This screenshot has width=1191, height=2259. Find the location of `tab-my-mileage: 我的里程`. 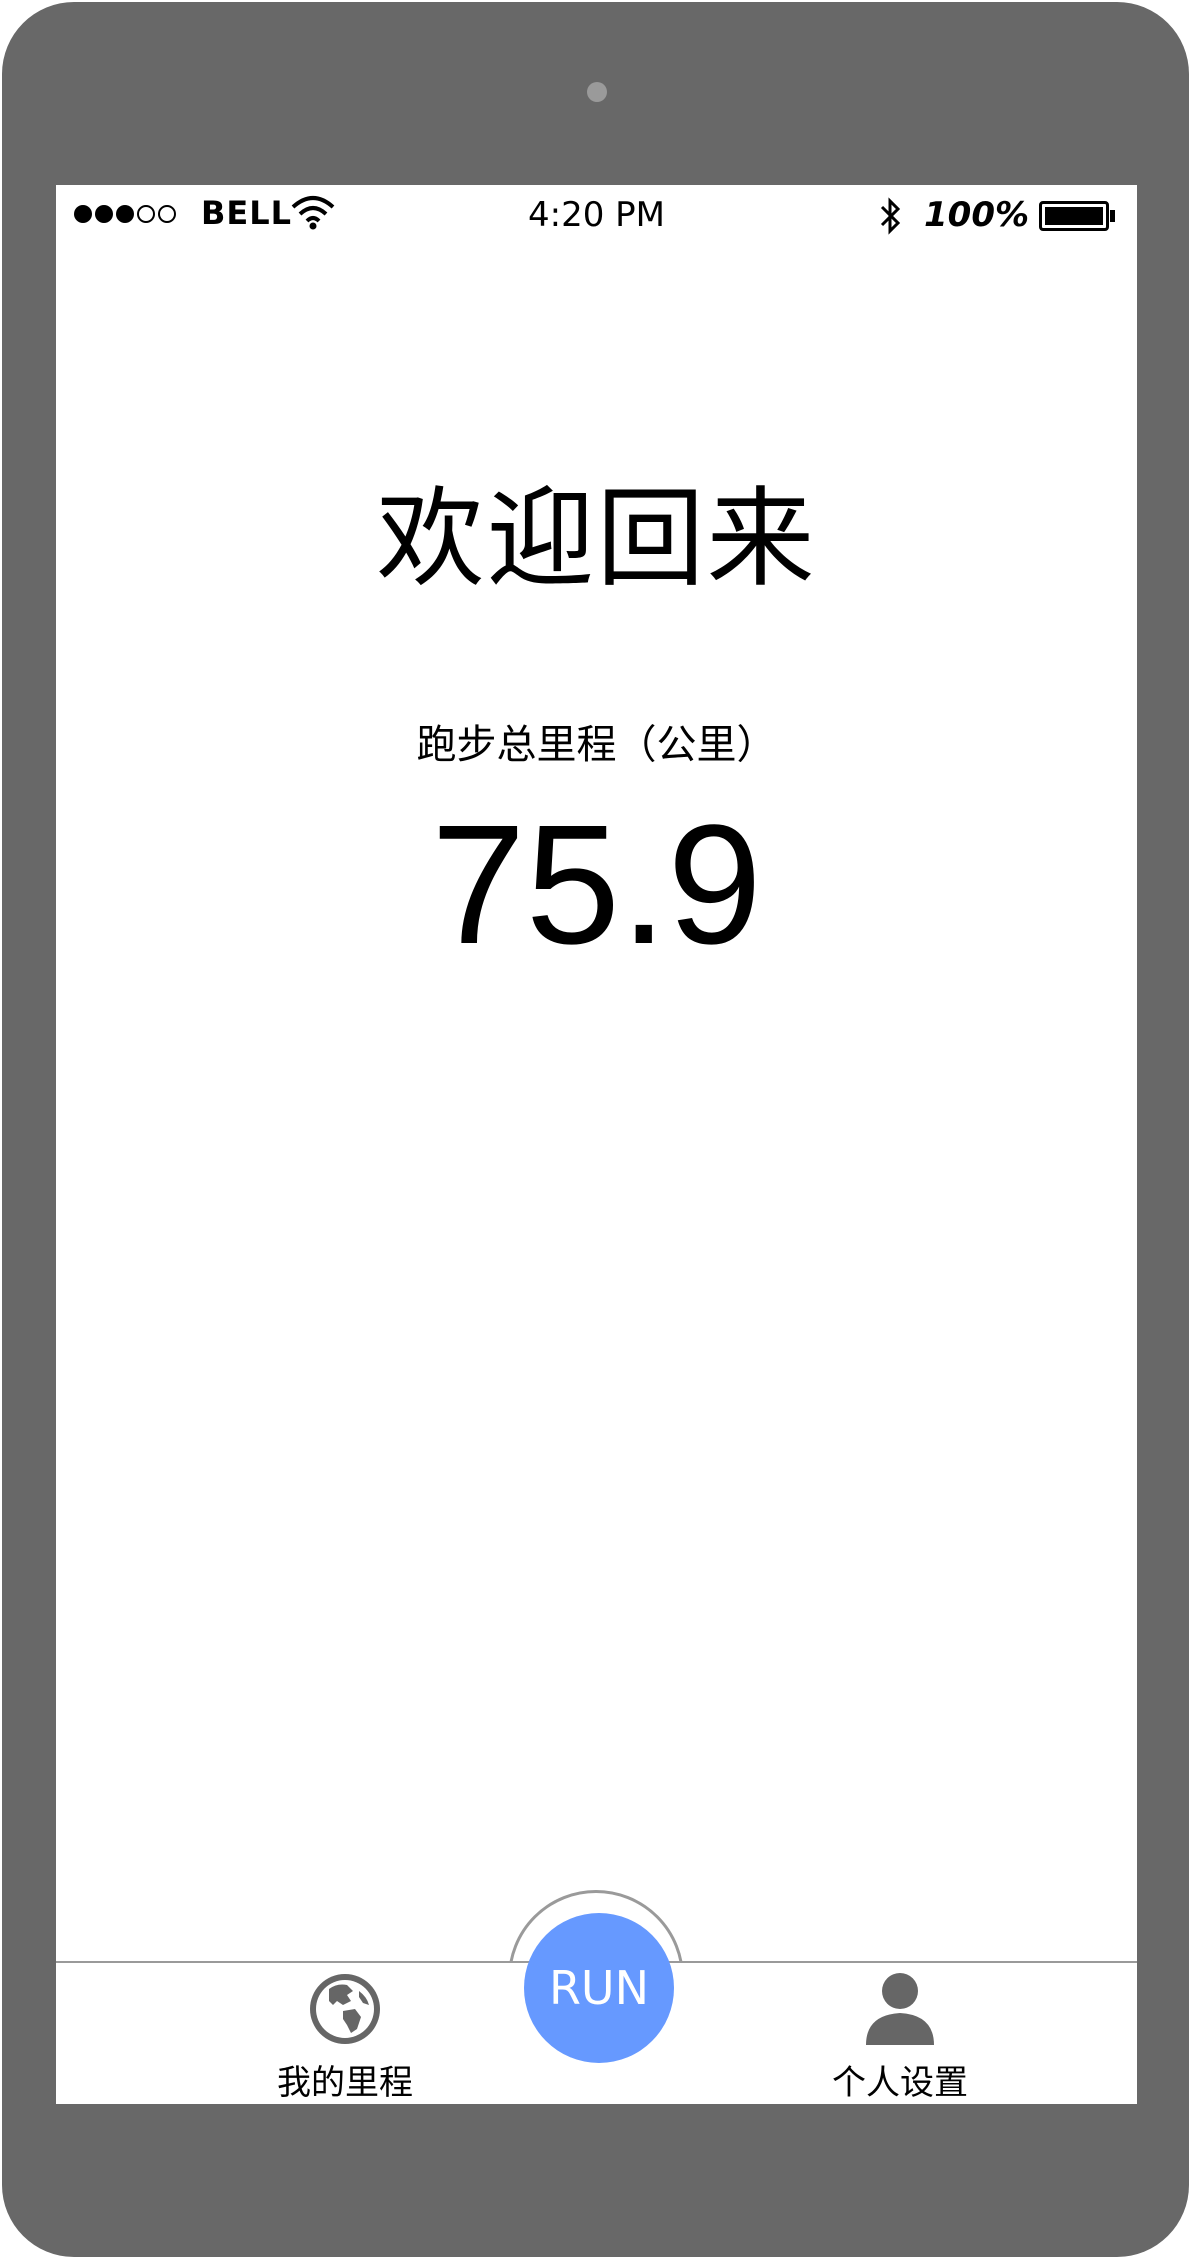

tab-my-mileage: 我的里程 is located at coordinates (345, 2037).